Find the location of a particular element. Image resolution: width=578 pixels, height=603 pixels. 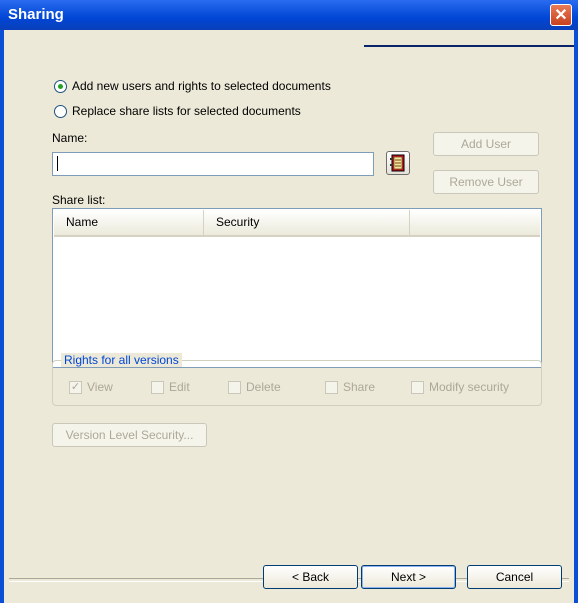

radio-selected-dot is located at coordinates (60, 86).